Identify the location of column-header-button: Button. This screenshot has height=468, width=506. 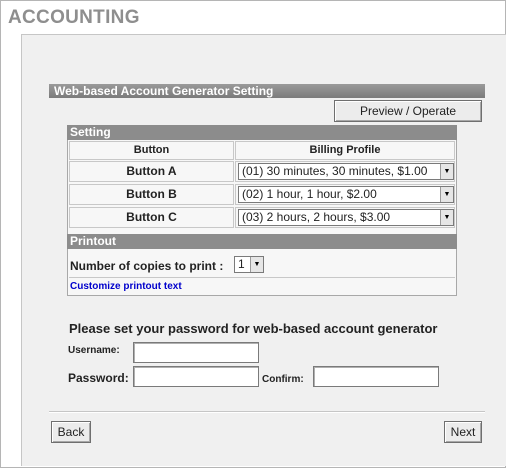
(151, 150).